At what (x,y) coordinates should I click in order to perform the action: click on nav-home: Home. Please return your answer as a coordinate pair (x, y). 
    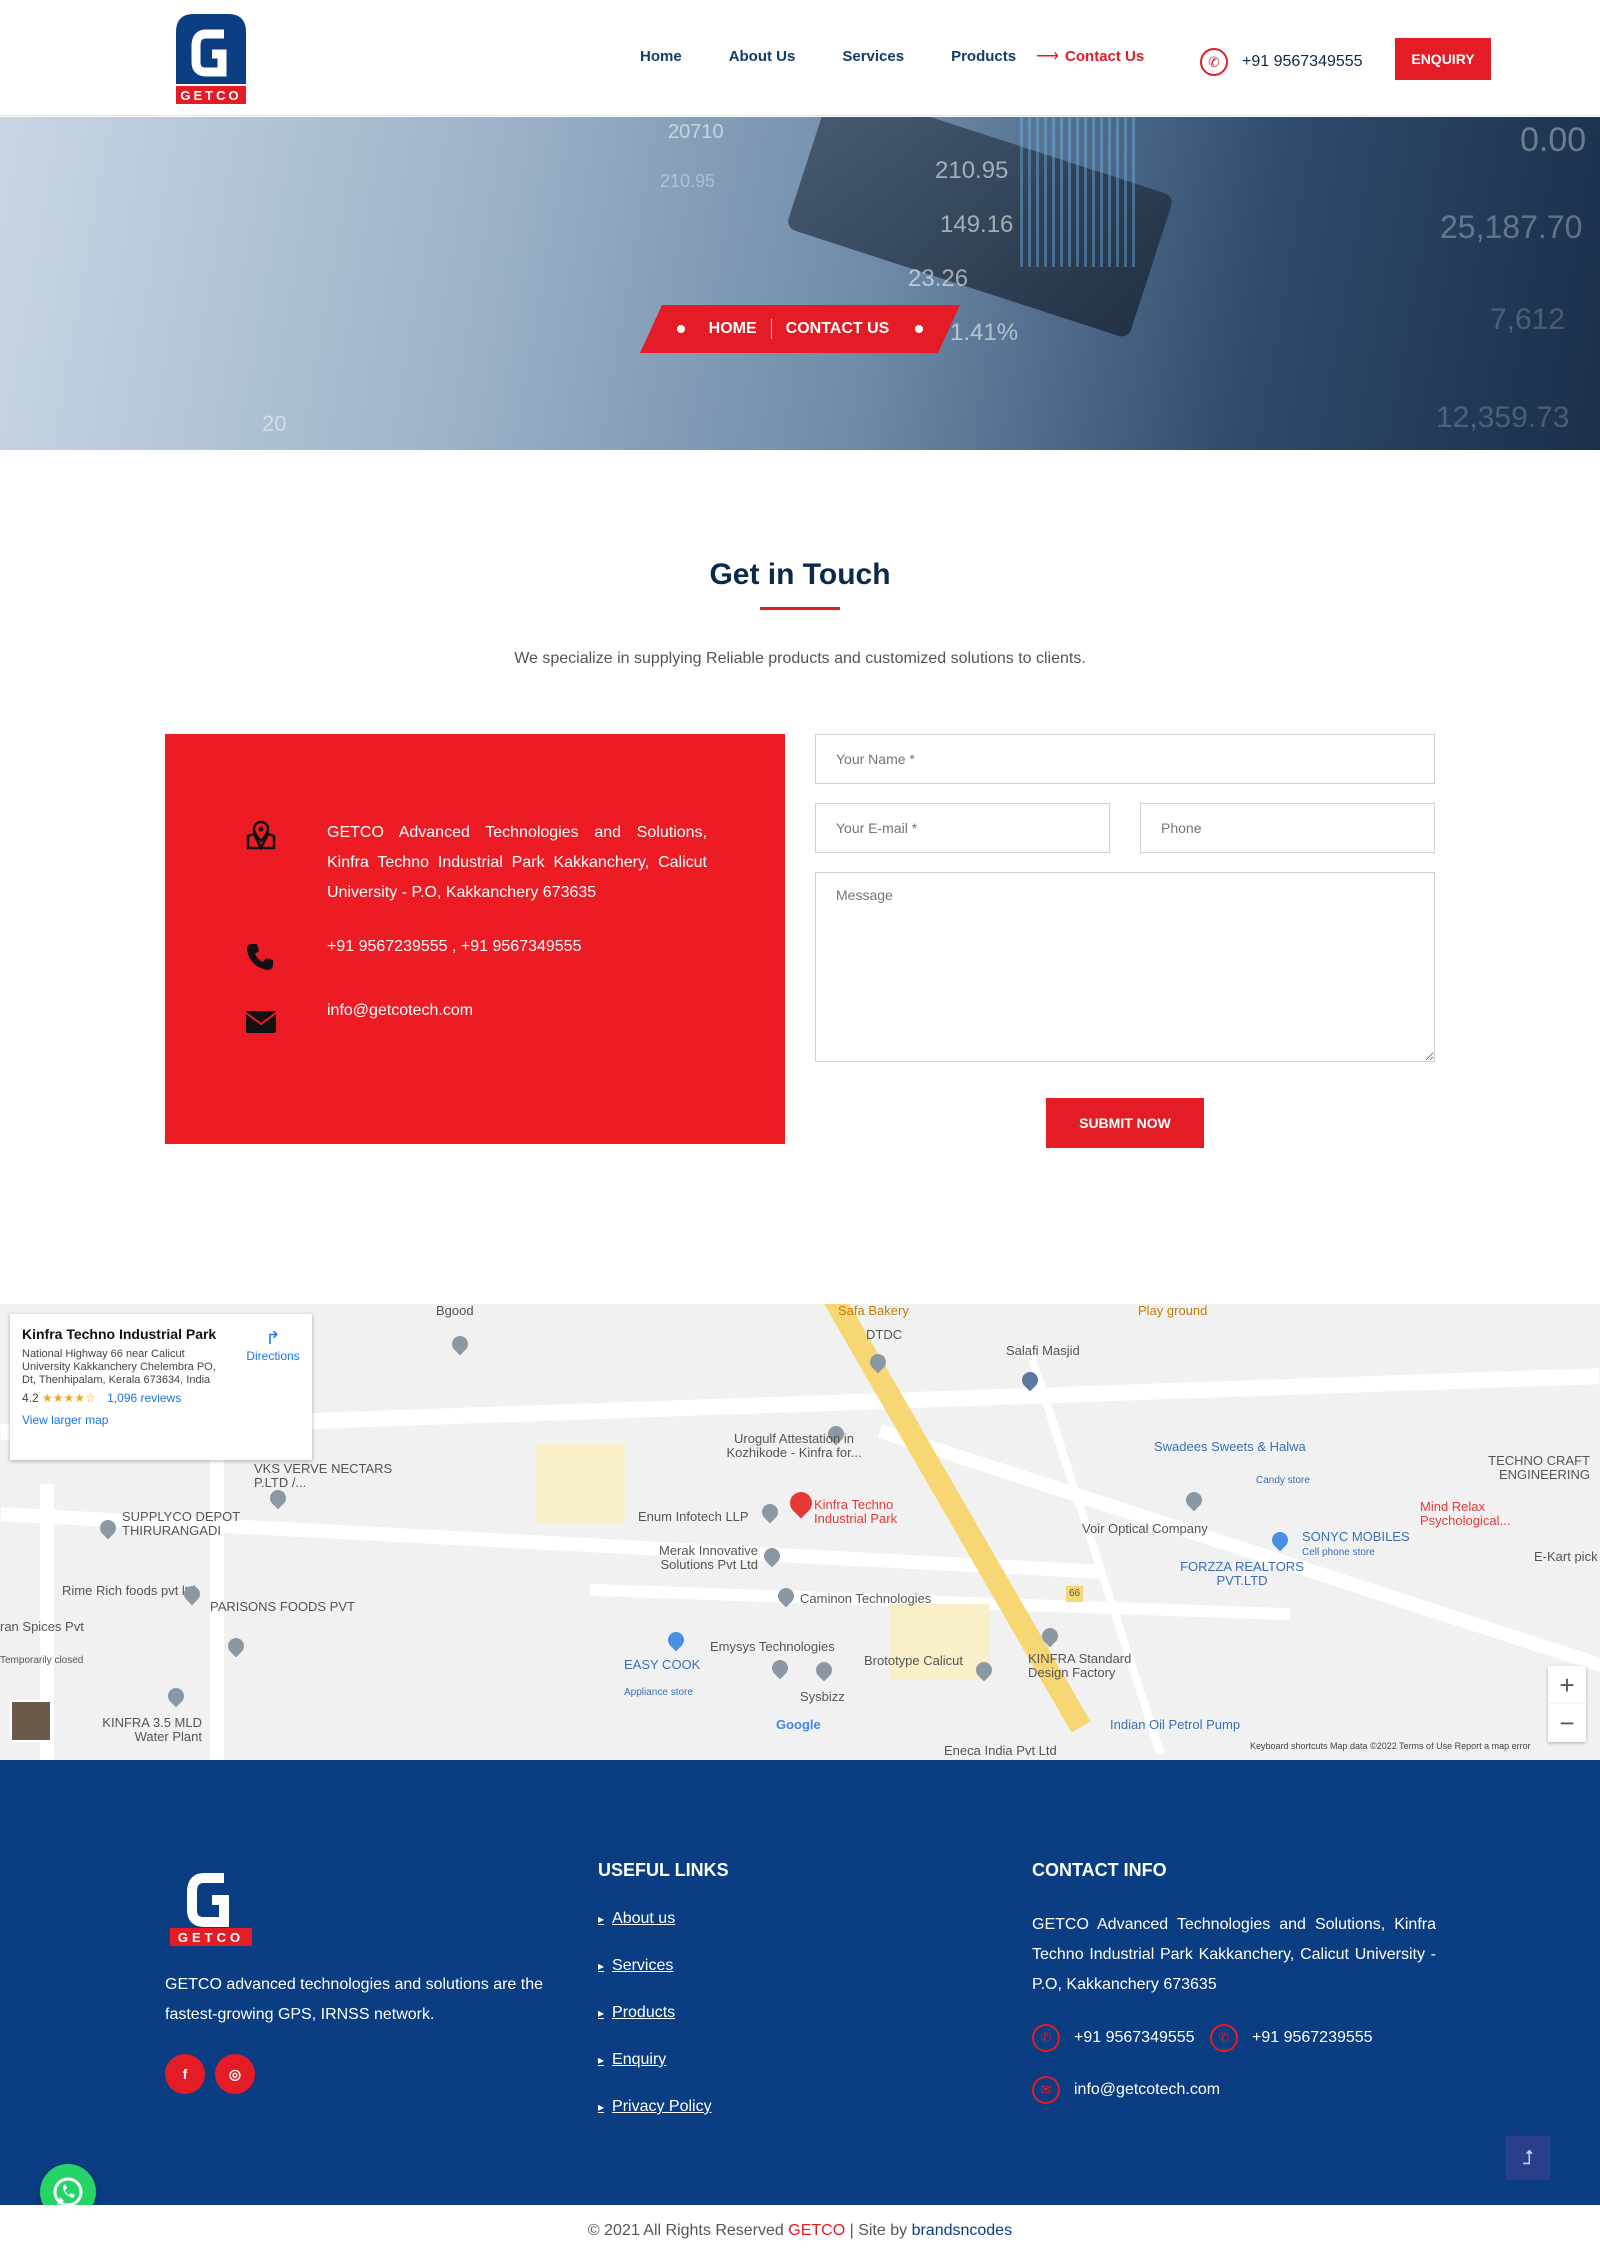
    Looking at the image, I should click on (661, 56).